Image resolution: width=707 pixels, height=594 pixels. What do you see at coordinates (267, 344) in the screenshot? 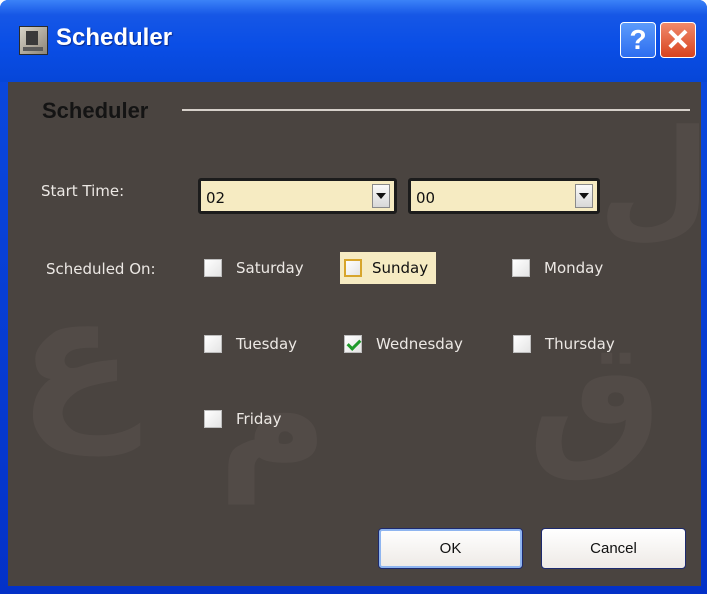
I see `day-label: Tuesday` at bounding box center [267, 344].